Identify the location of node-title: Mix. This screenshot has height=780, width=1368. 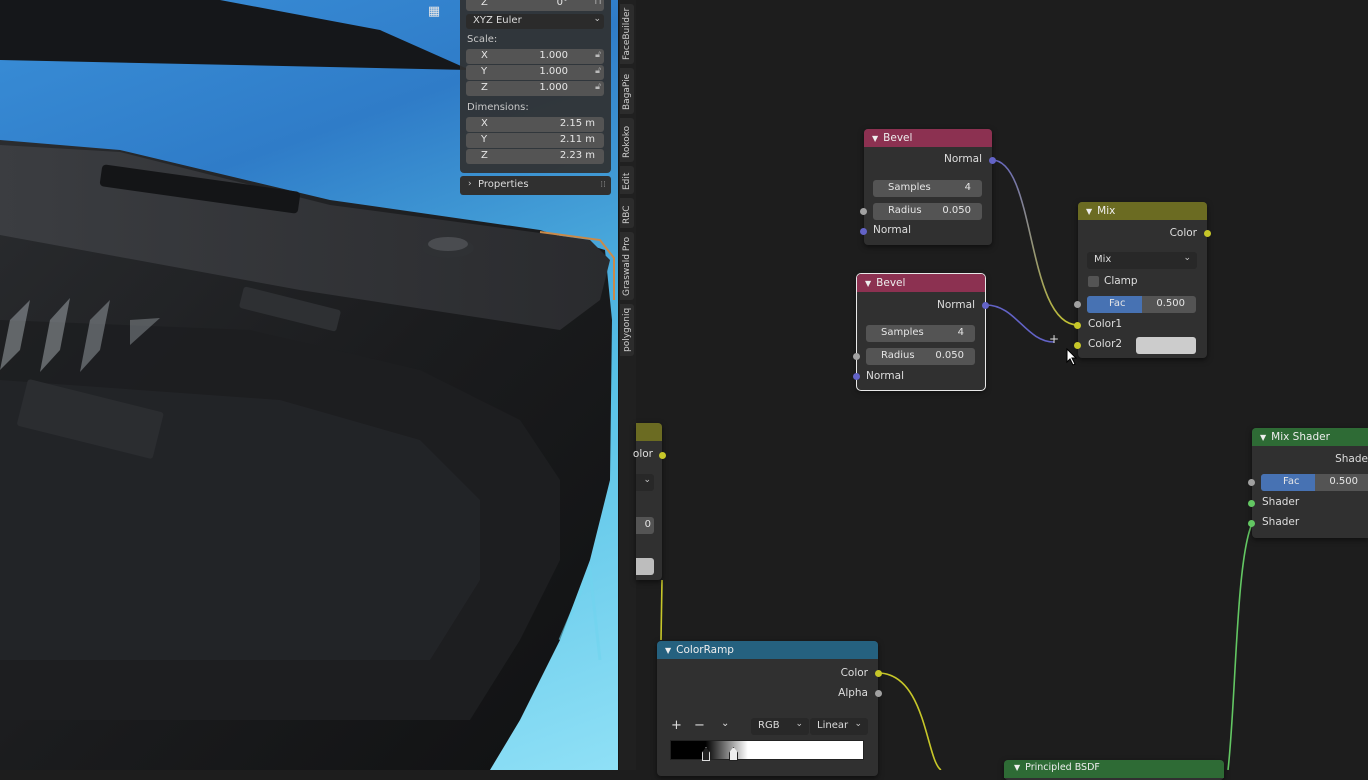
(1106, 211).